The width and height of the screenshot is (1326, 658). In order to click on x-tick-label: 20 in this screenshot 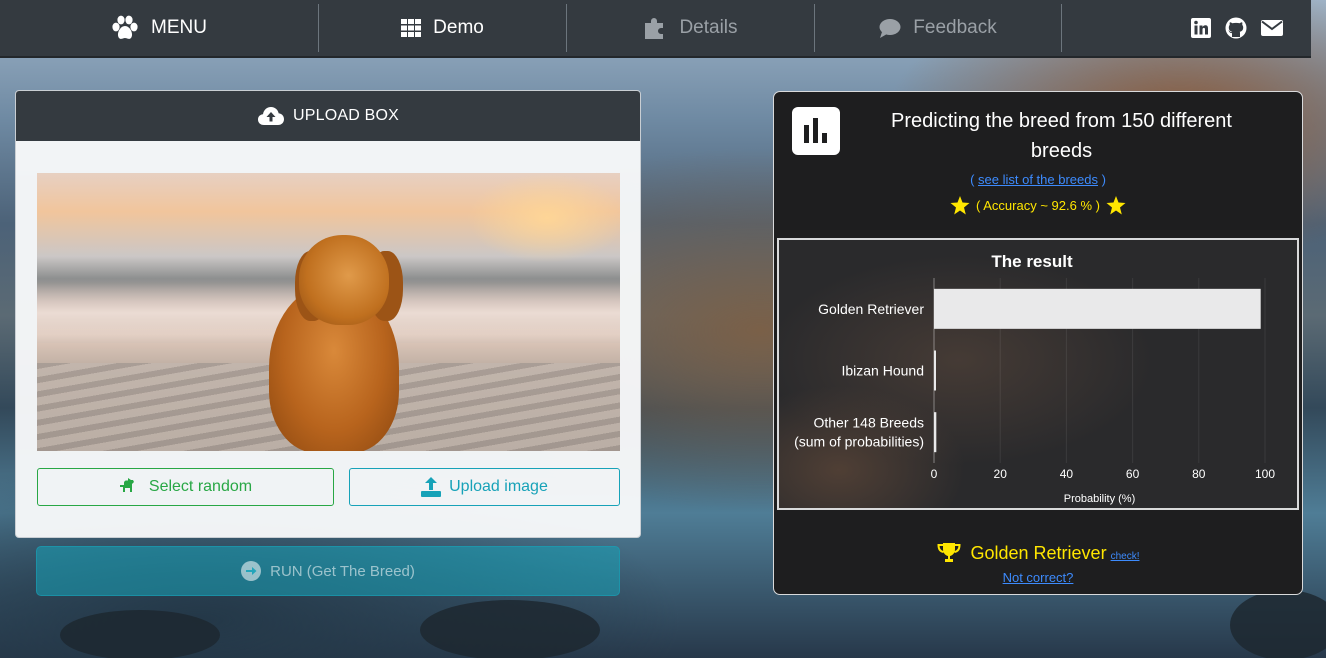, I will do `click(1001, 474)`.